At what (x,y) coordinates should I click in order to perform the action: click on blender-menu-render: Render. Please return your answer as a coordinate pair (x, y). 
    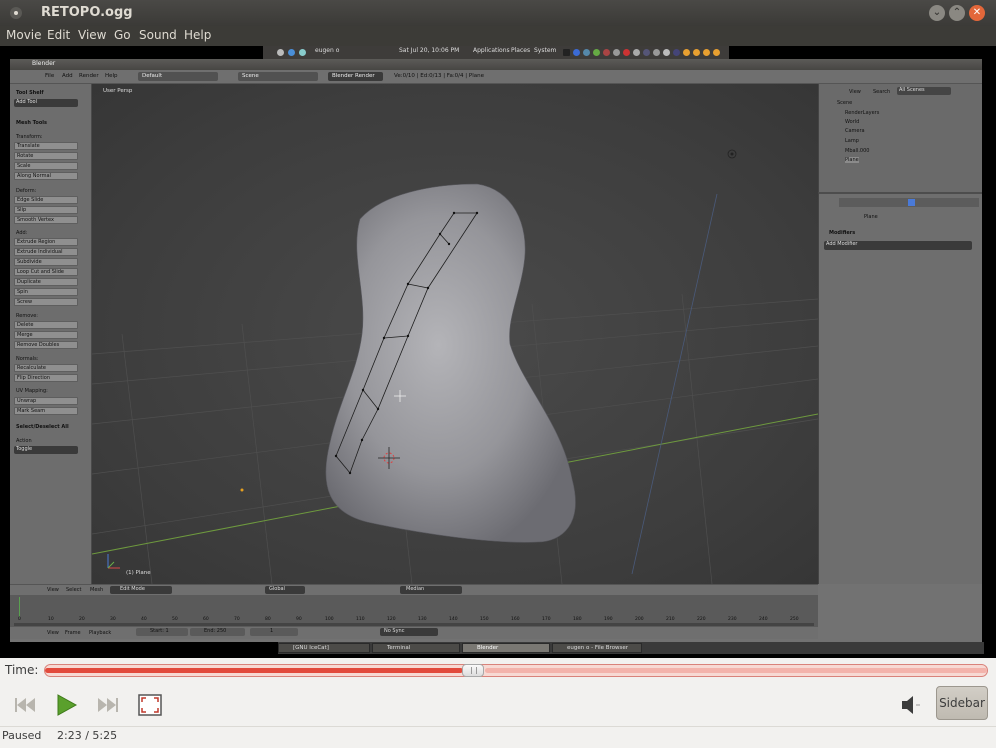
    Looking at the image, I should click on (89, 76).